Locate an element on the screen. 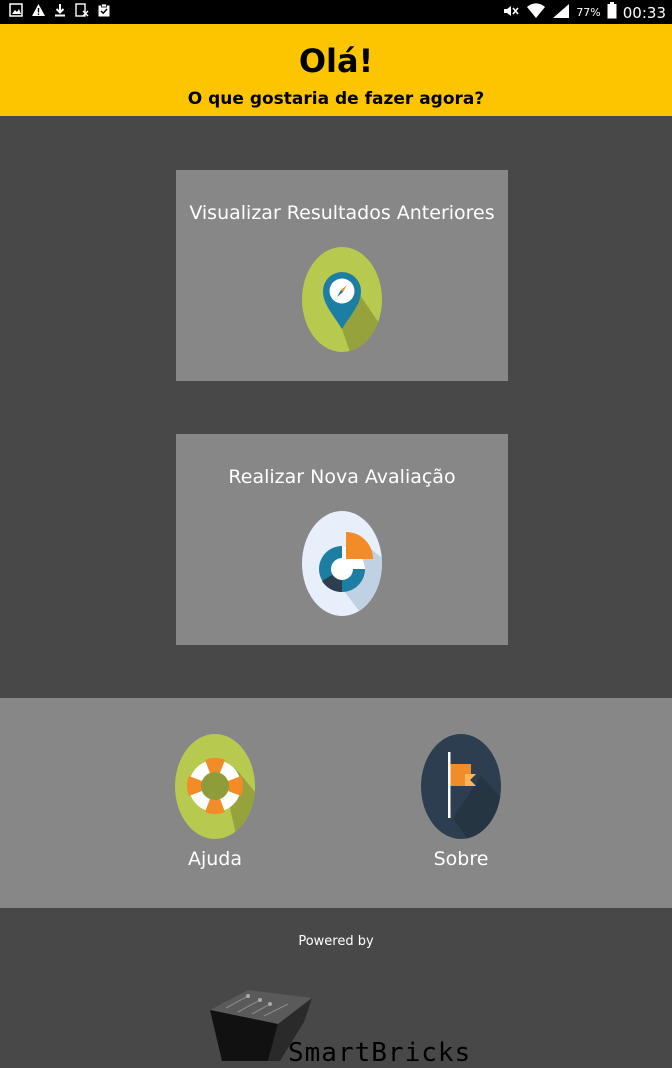 Image resolution: width=672 pixels, height=1068 pixels. page-title: Olá! is located at coordinates (336, 61).